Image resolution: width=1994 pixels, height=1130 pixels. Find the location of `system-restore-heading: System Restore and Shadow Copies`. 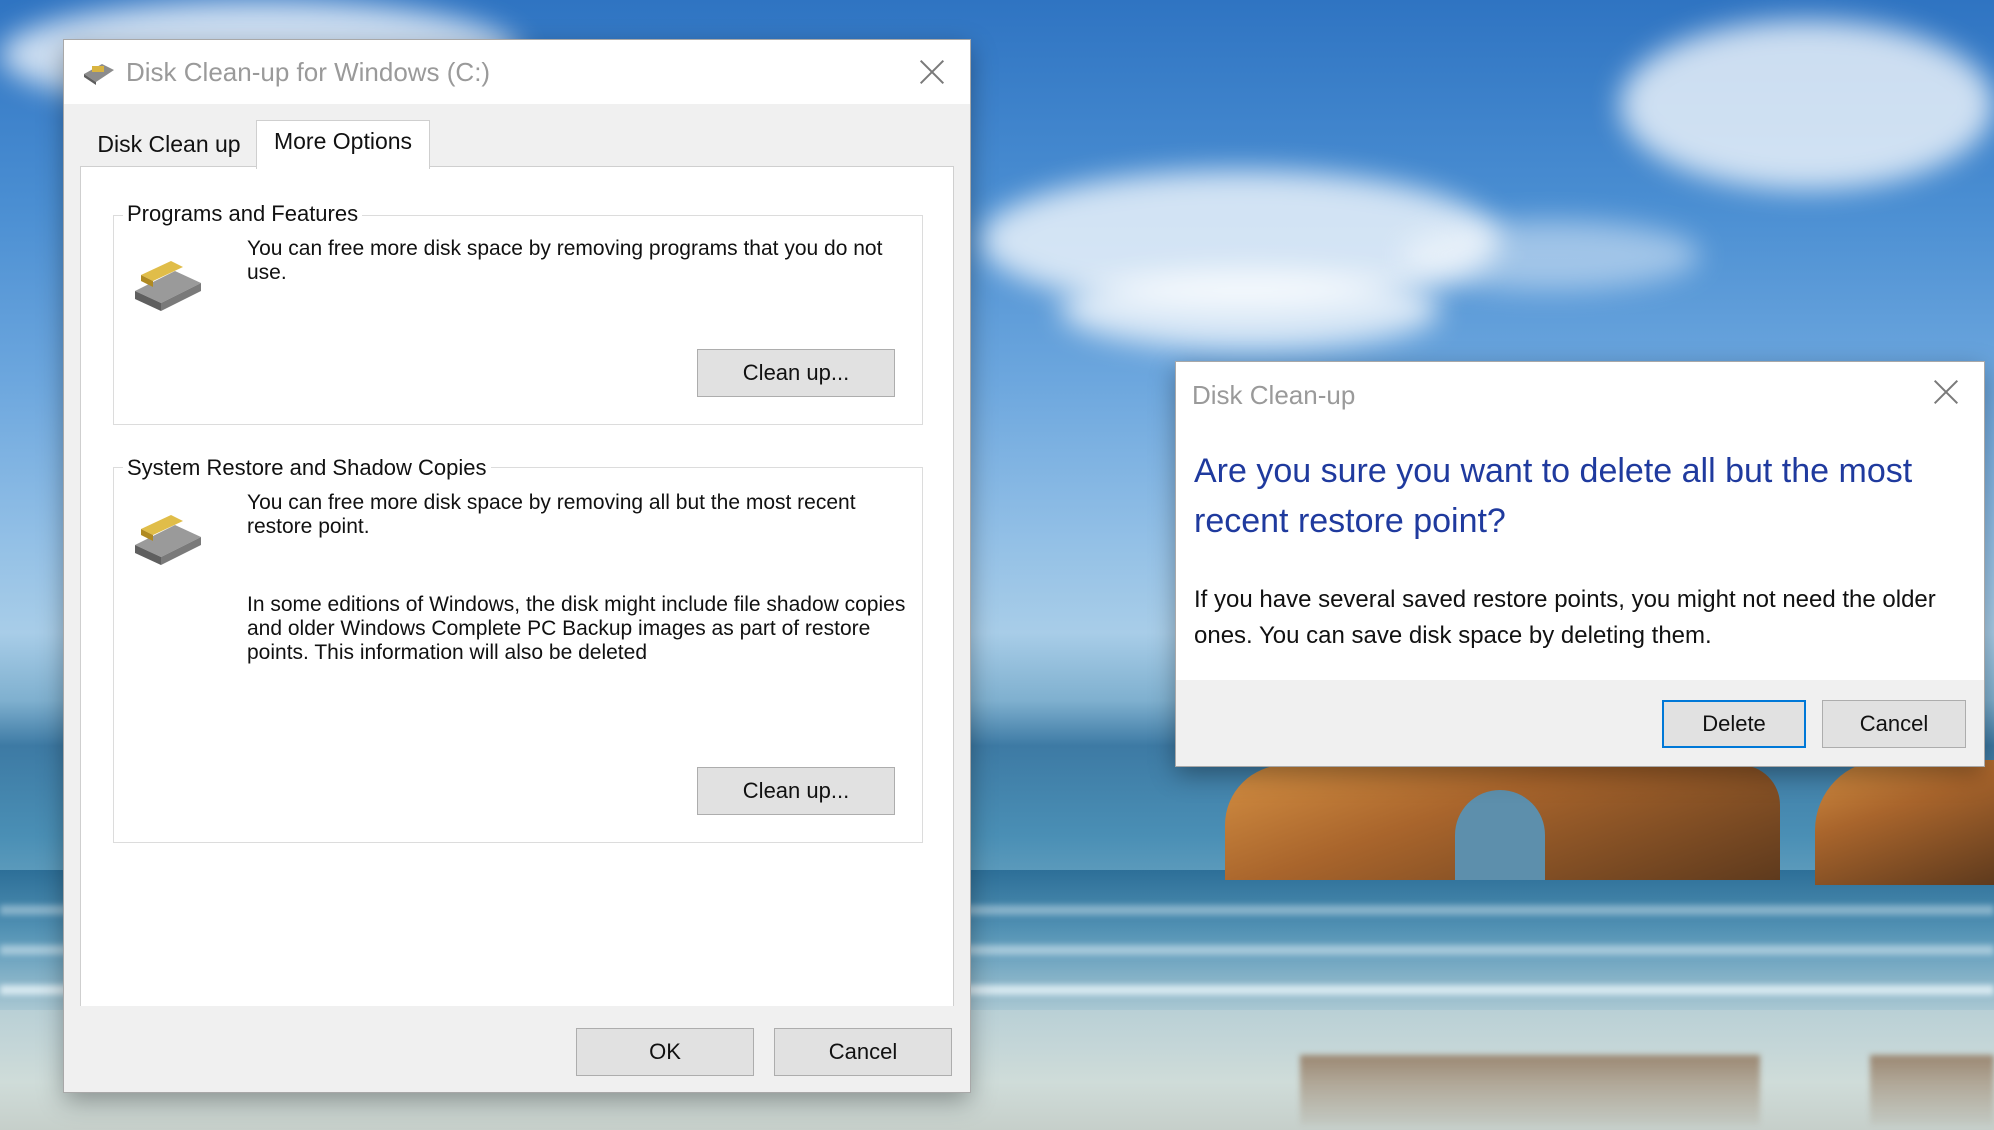

system-restore-heading: System Restore and Shadow Copies is located at coordinates (307, 468).